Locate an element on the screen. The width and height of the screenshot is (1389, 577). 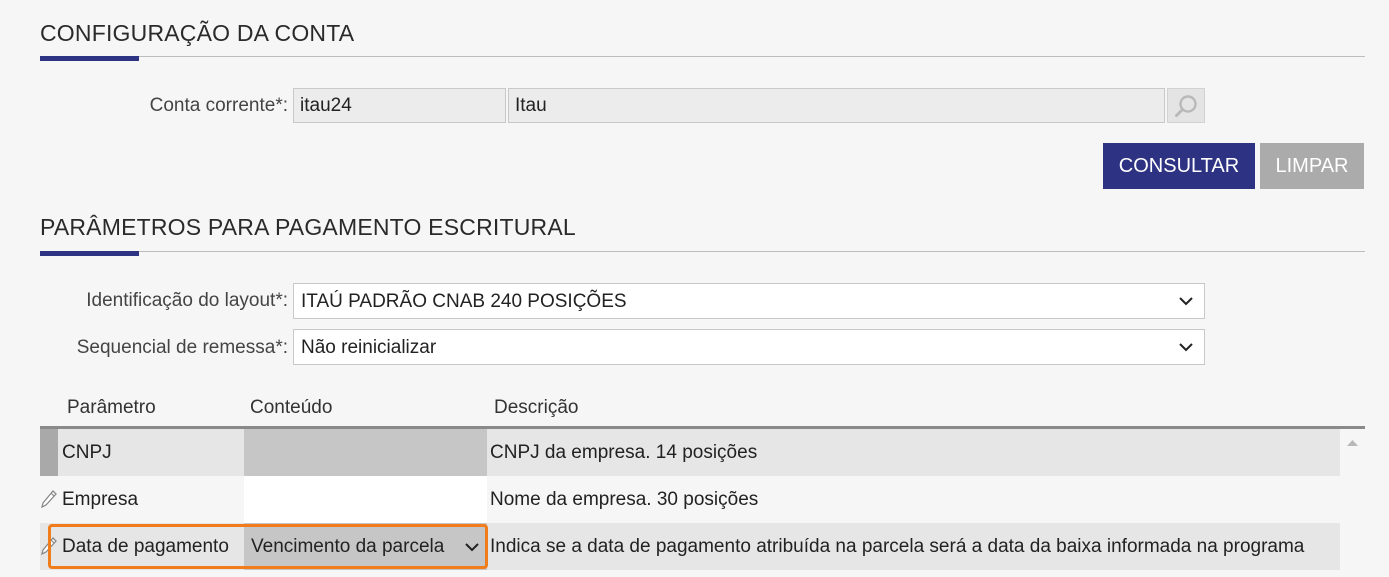
table-row: Empresa Nome da empresa. 30 posições is located at coordinates (690, 499).